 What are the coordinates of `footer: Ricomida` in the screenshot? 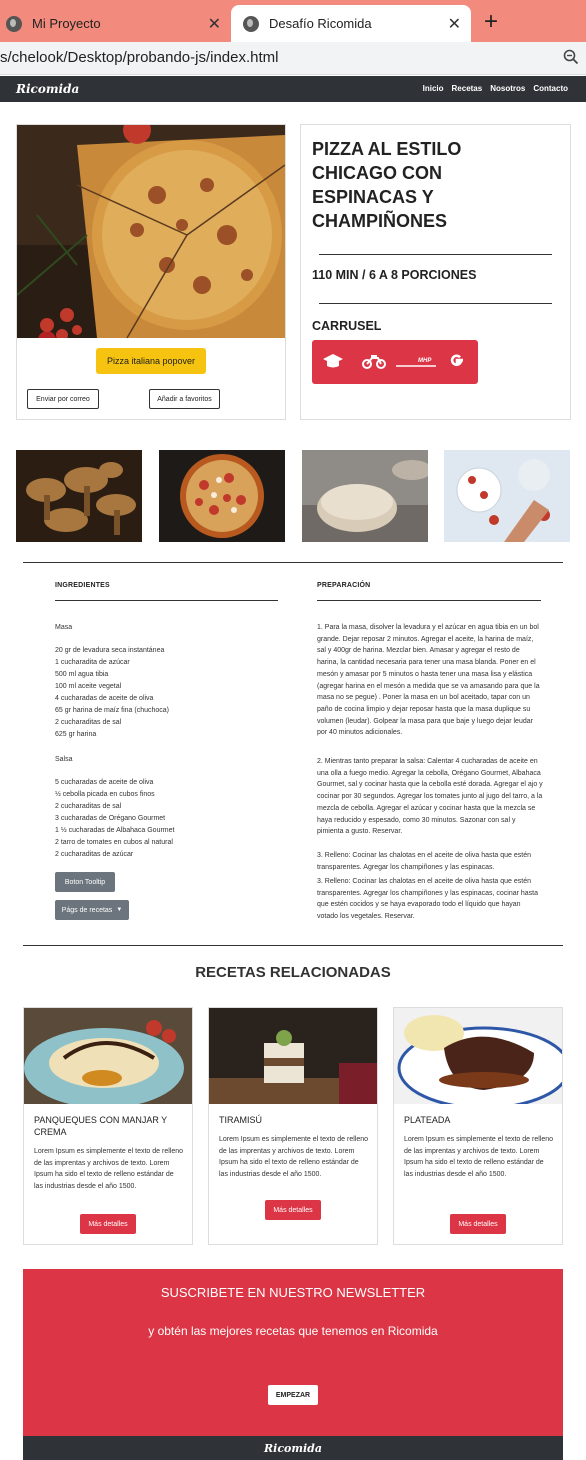 It's located at (293, 1448).